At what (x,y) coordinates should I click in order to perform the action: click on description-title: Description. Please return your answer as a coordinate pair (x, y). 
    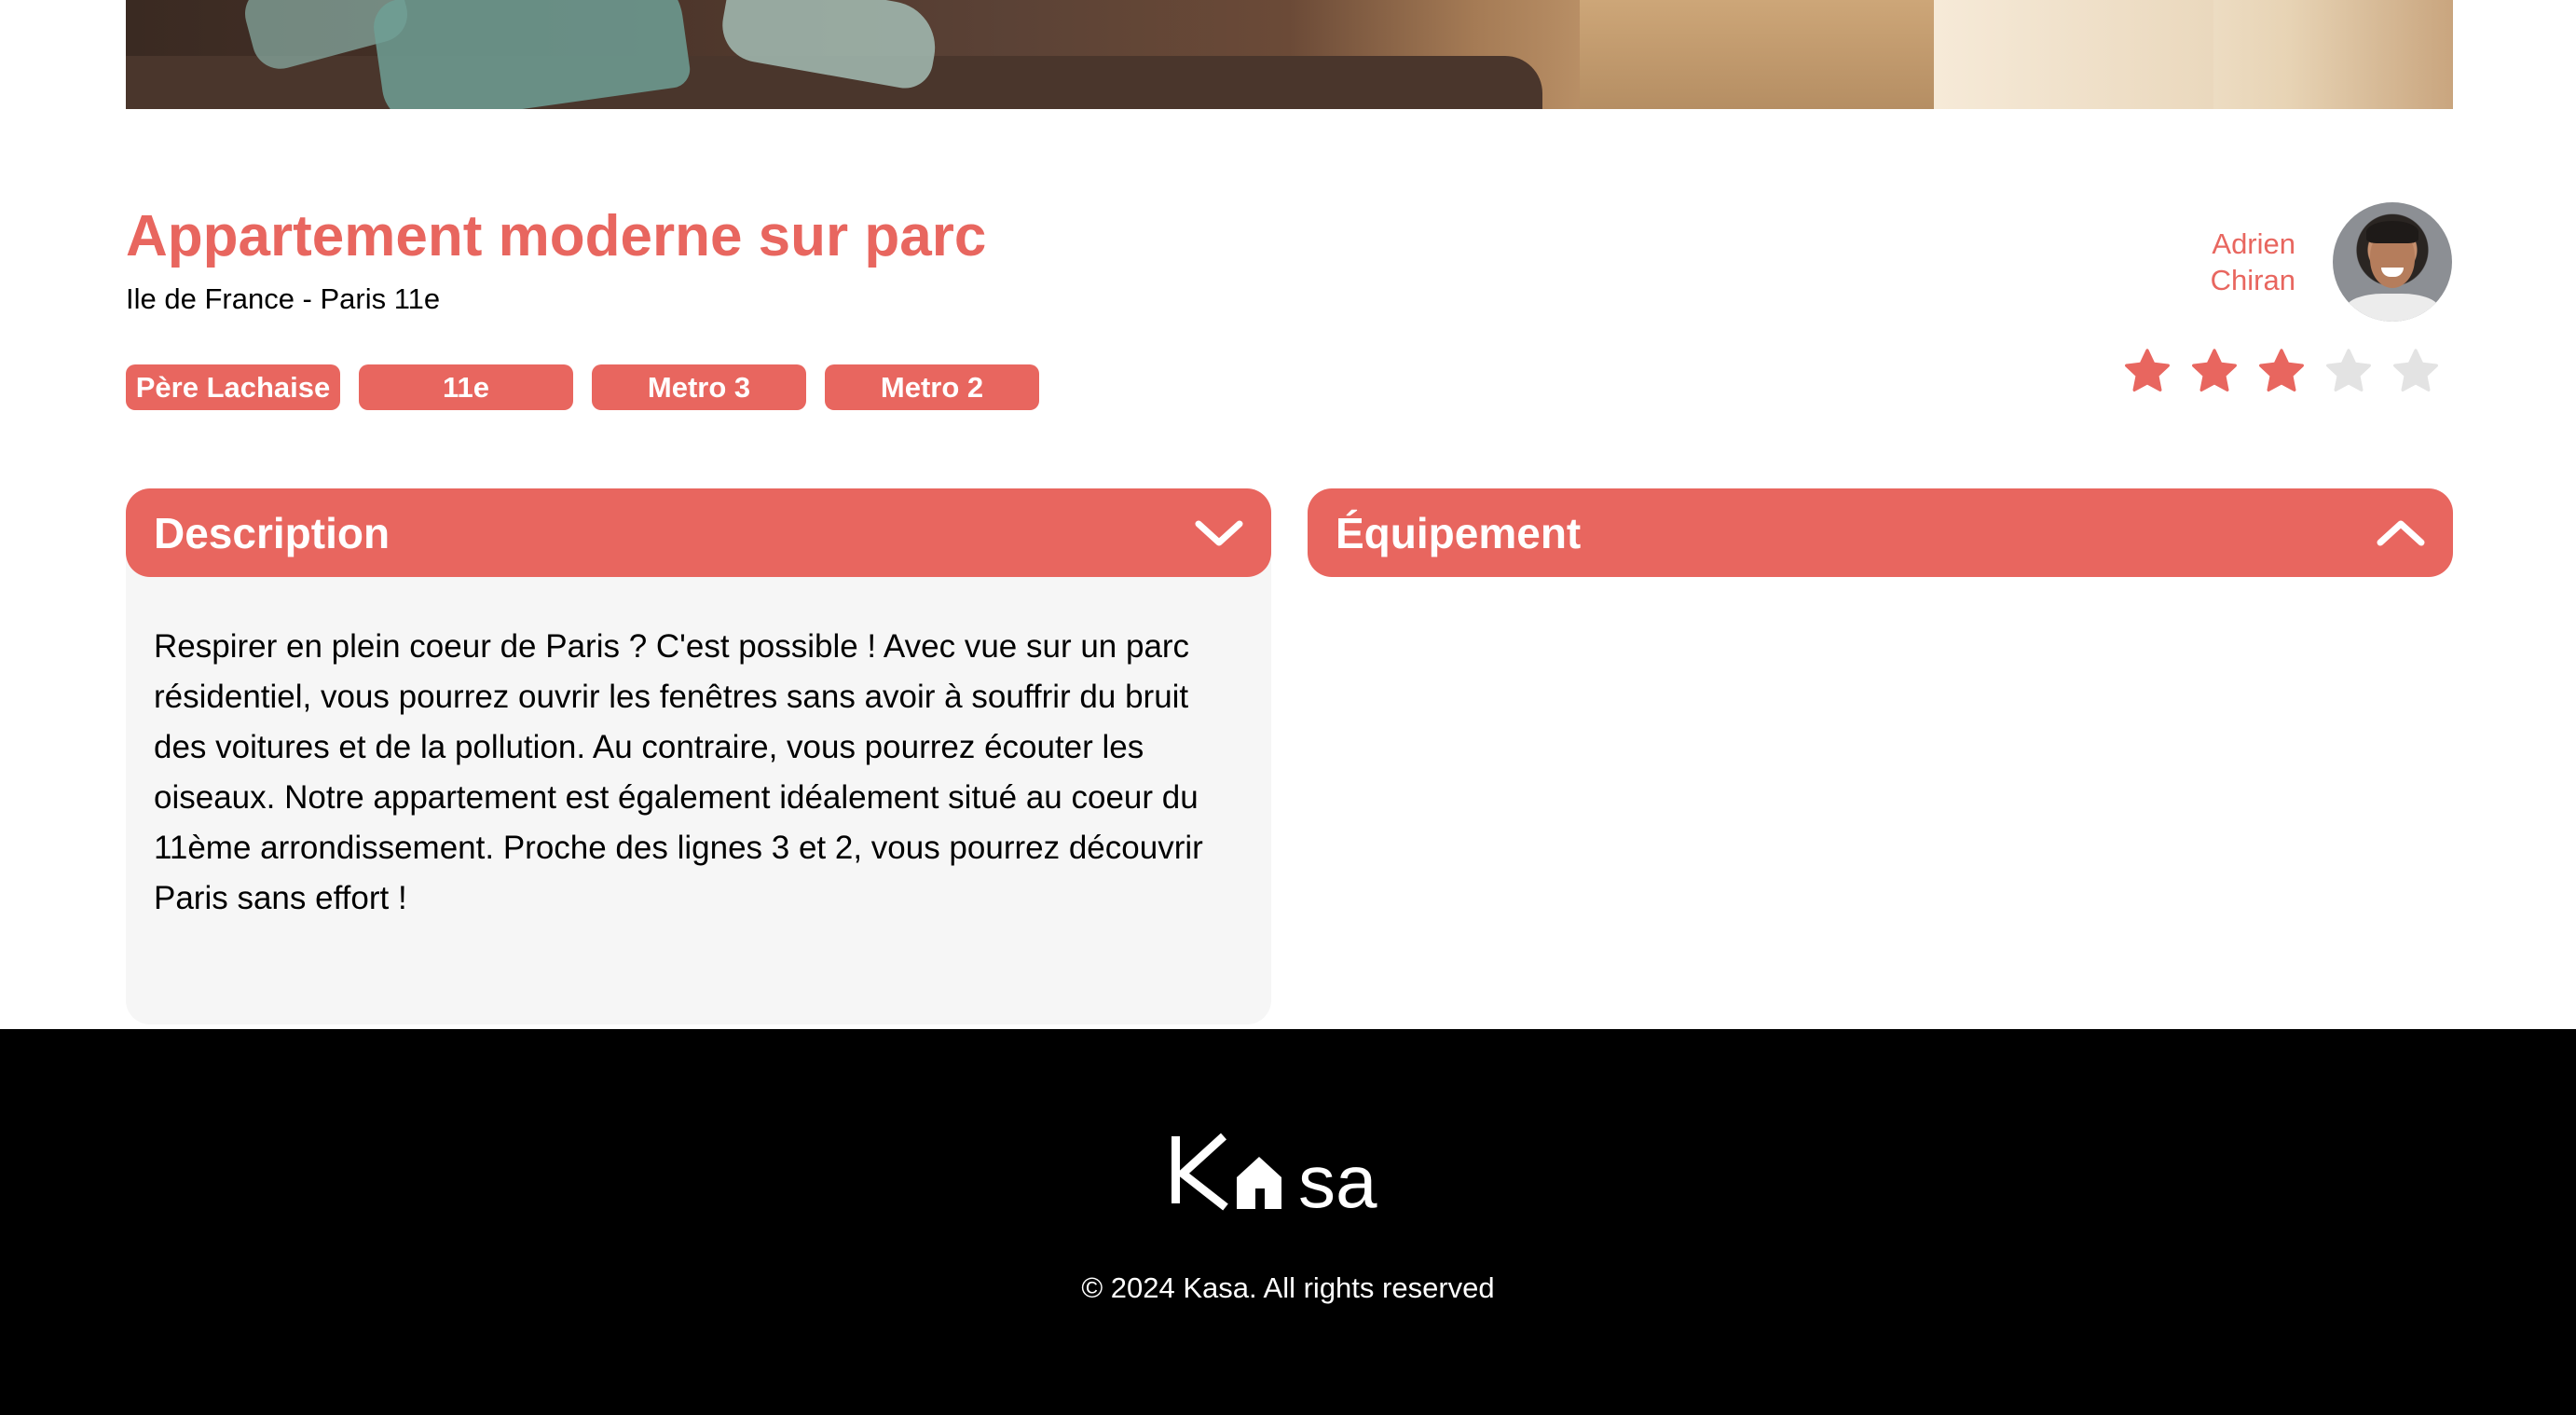
    Looking at the image, I should click on (272, 532).